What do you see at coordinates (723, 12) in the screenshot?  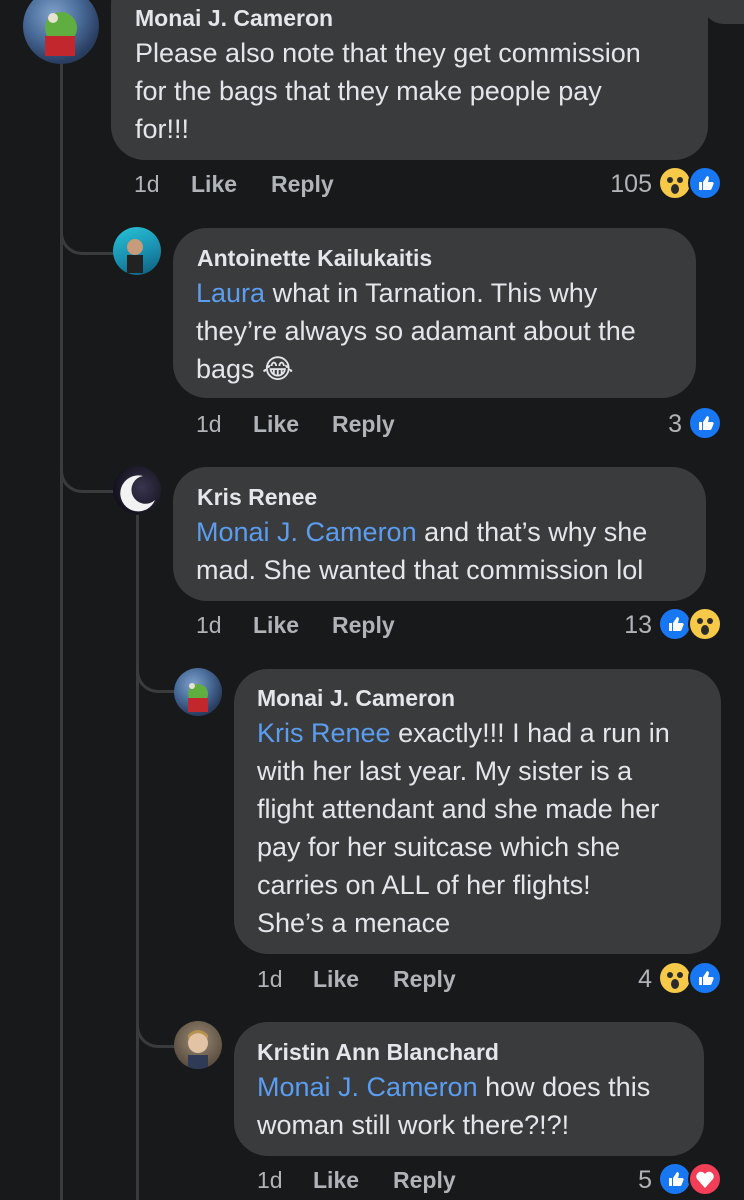 I see `bubble-corner` at bounding box center [723, 12].